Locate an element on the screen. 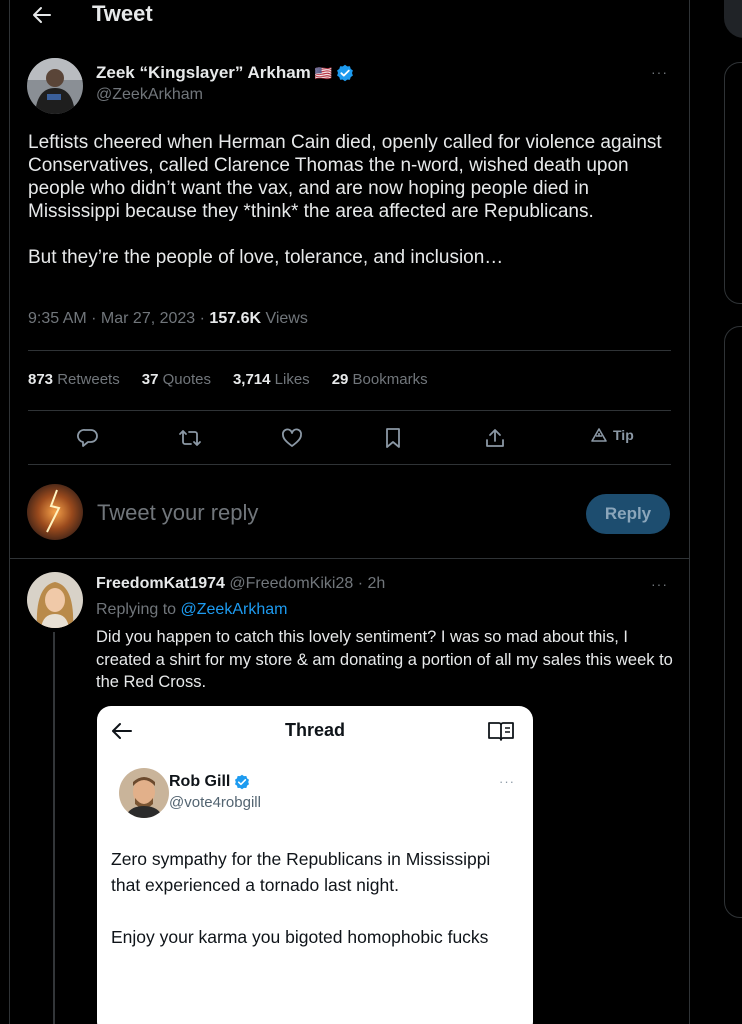  share-action is located at coordinates (495, 438).